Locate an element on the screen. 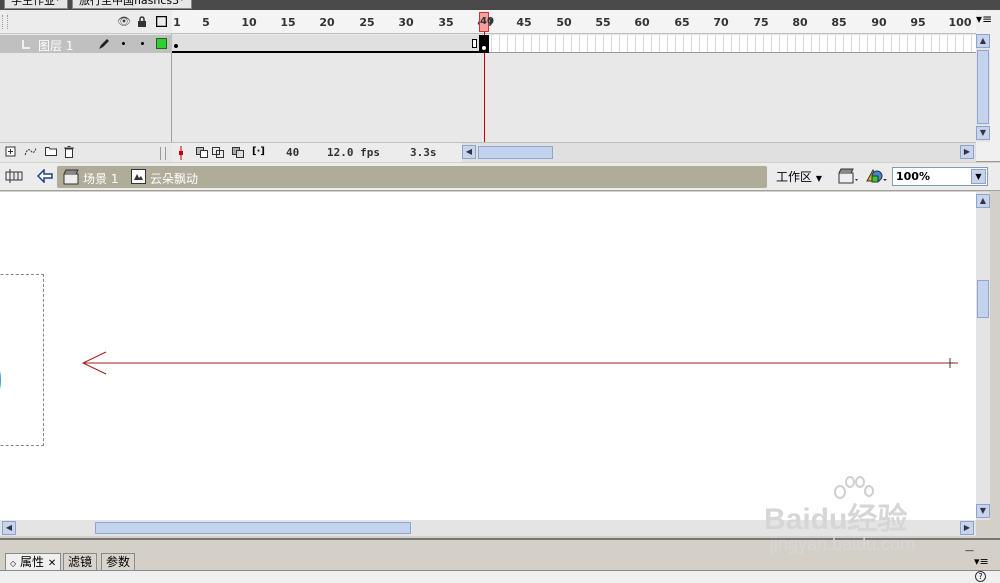 The width and height of the screenshot is (1000, 583). end-frame is located at coordinates (474, 43).